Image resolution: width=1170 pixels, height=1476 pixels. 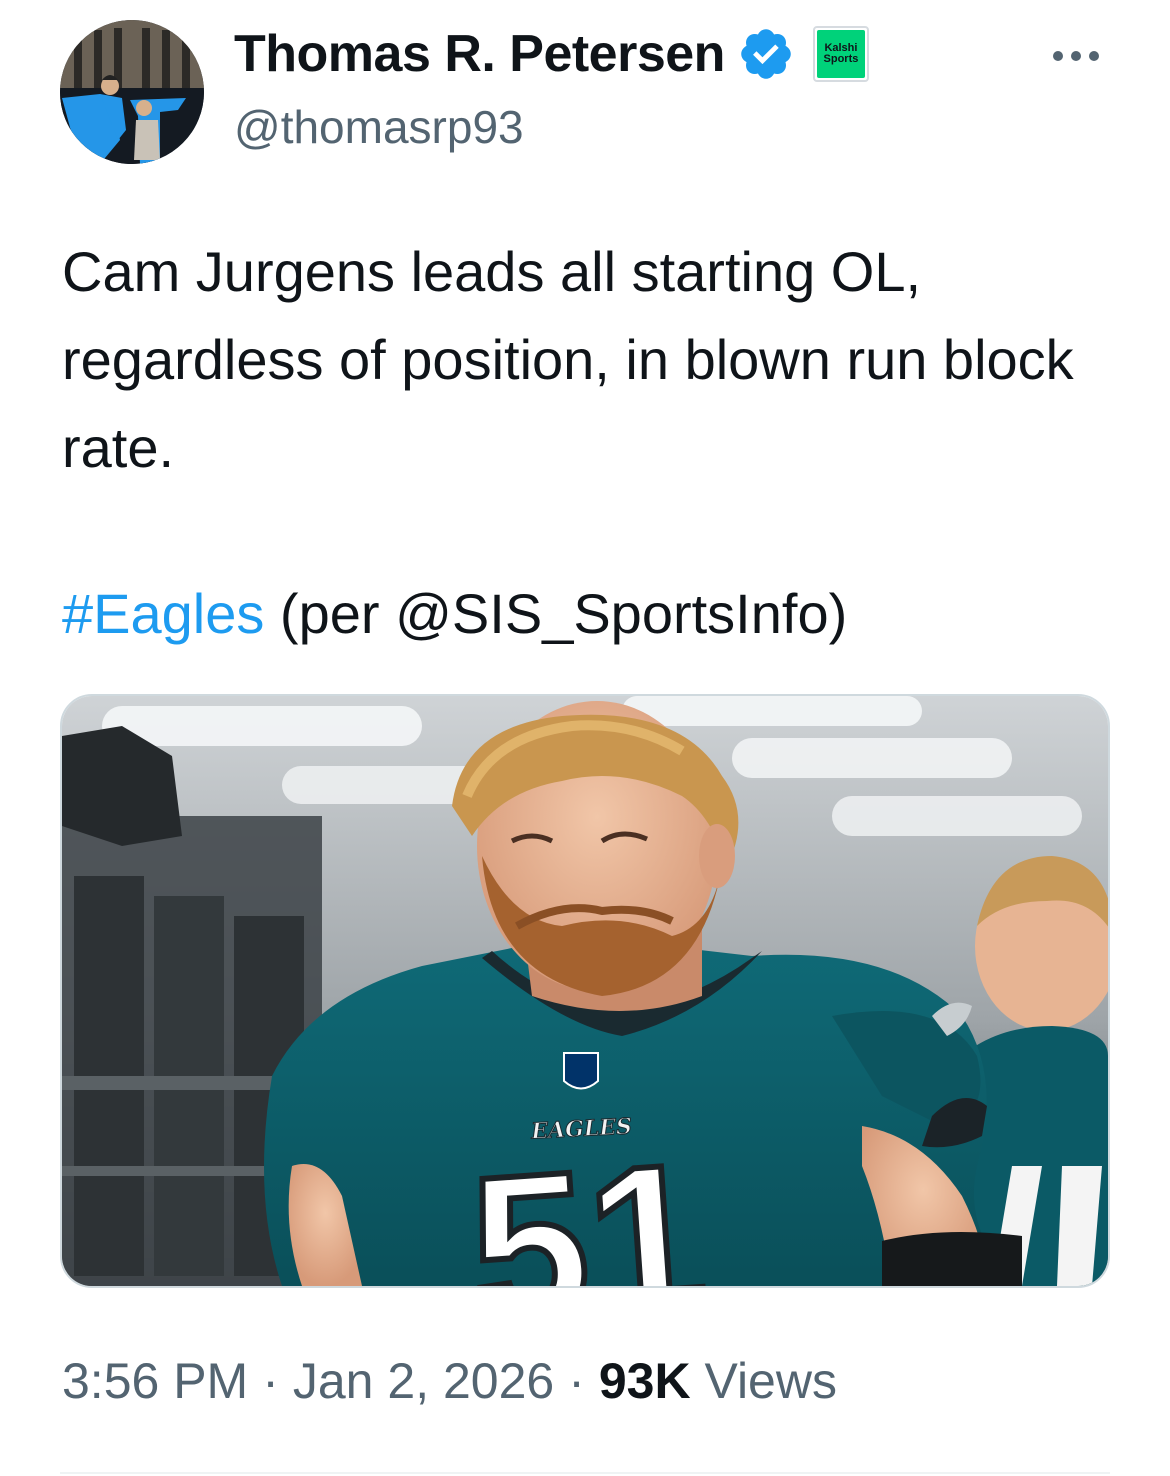 I want to click on affiliate-badge: Kalshi Sports, so click(x=840, y=54).